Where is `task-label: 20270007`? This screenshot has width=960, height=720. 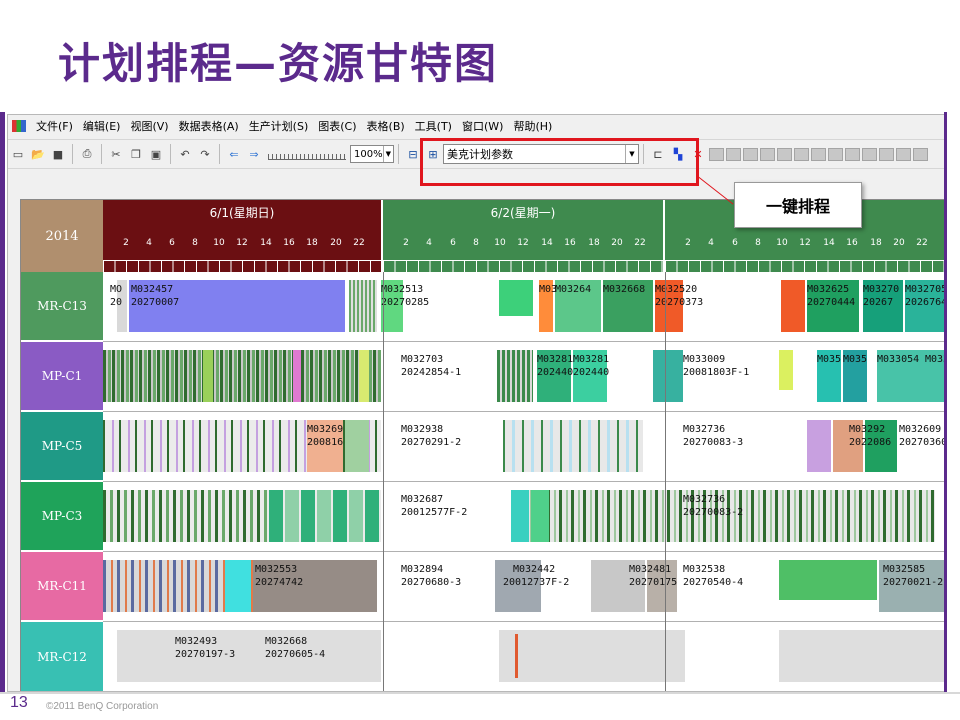 task-label: 20270007 is located at coordinates (155, 302).